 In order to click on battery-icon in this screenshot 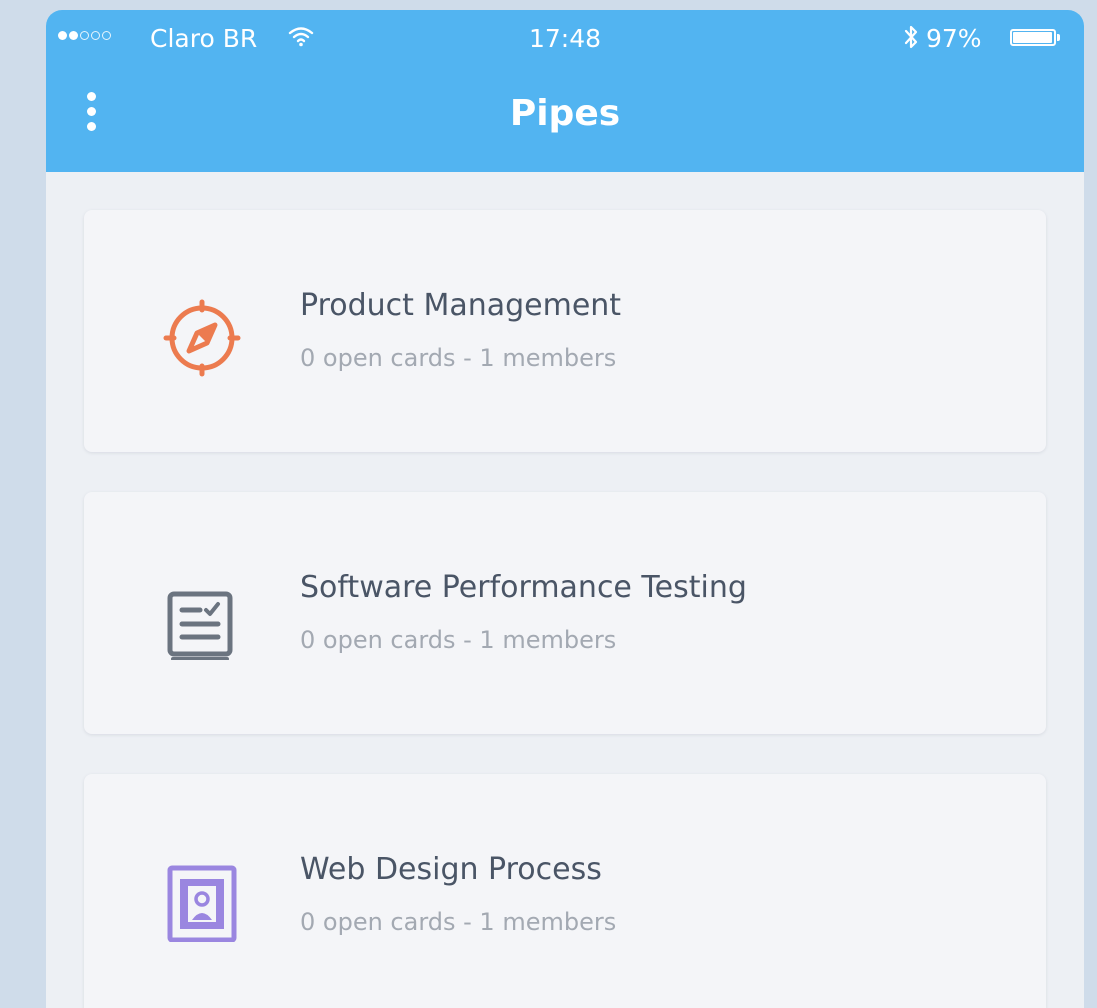, I will do `click(1033, 37)`.